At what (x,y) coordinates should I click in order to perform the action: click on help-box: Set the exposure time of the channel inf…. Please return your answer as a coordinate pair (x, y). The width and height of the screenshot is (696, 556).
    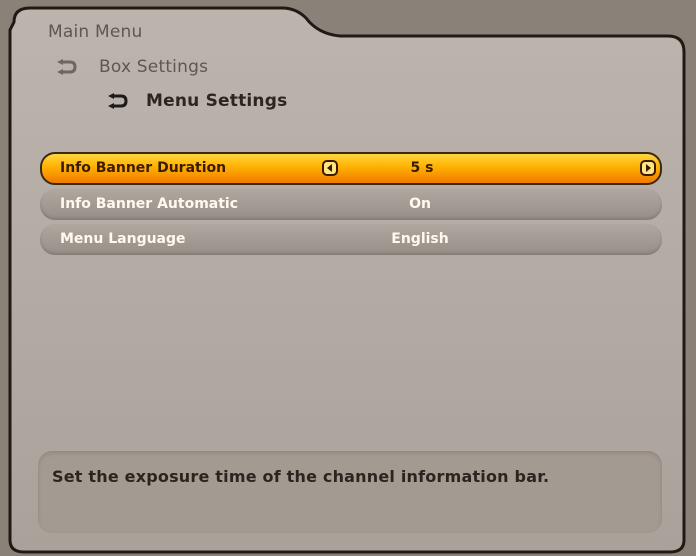
    Looking at the image, I should click on (350, 492).